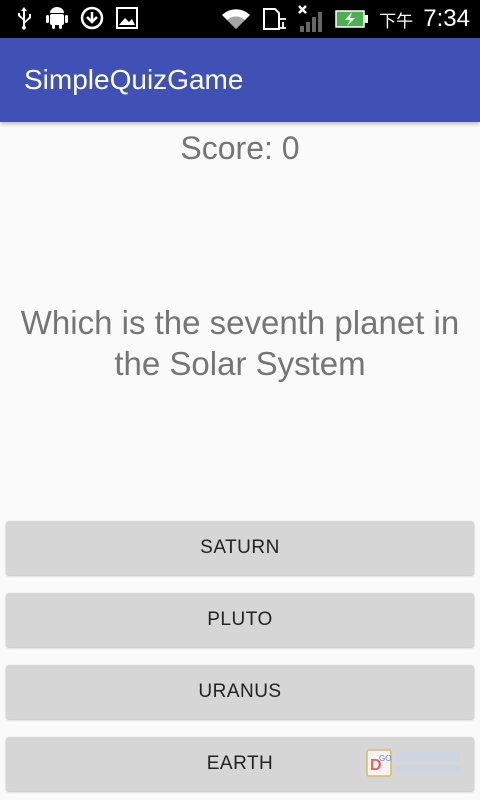  Describe the element at coordinates (352, 19) in the screenshot. I see `battery-charging-icon` at that location.